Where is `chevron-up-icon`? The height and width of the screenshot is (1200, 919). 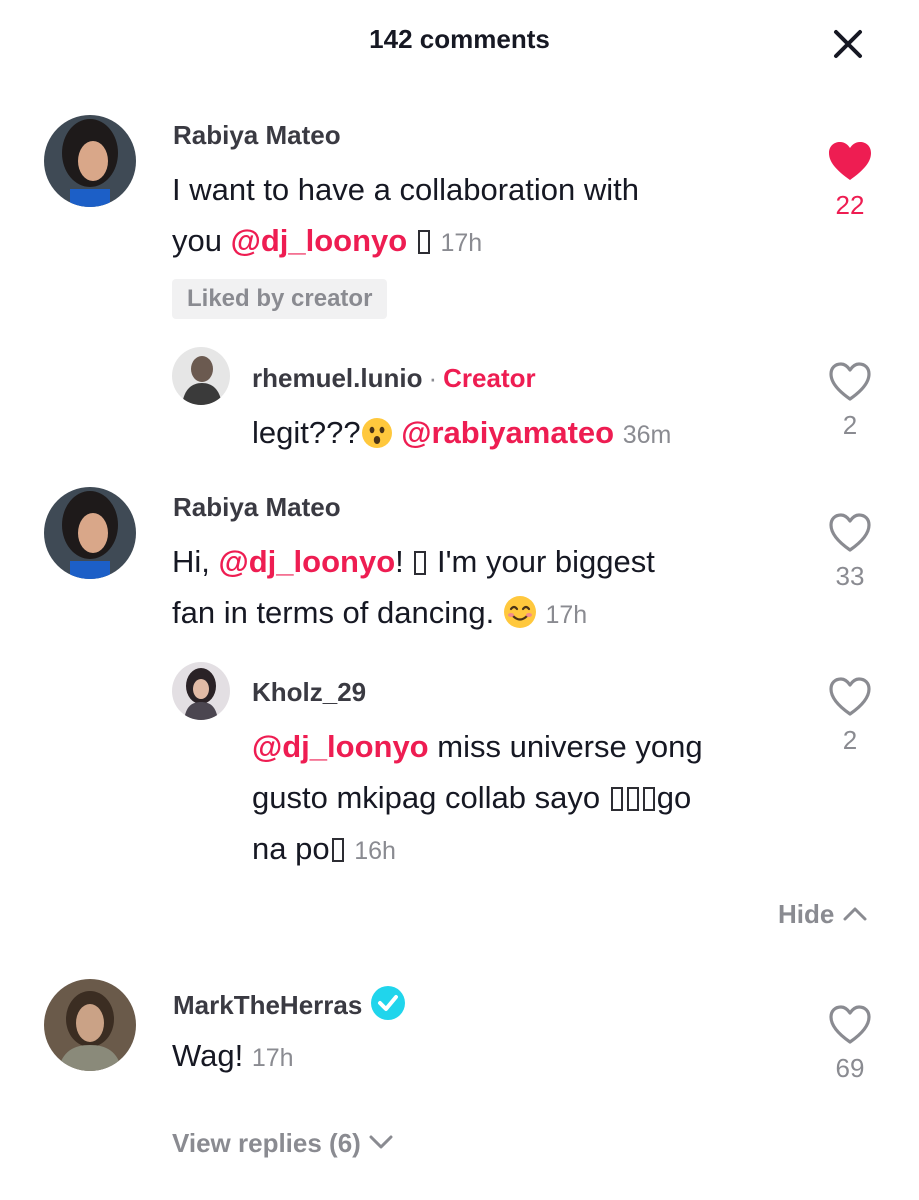 chevron-up-icon is located at coordinates (855, 914).